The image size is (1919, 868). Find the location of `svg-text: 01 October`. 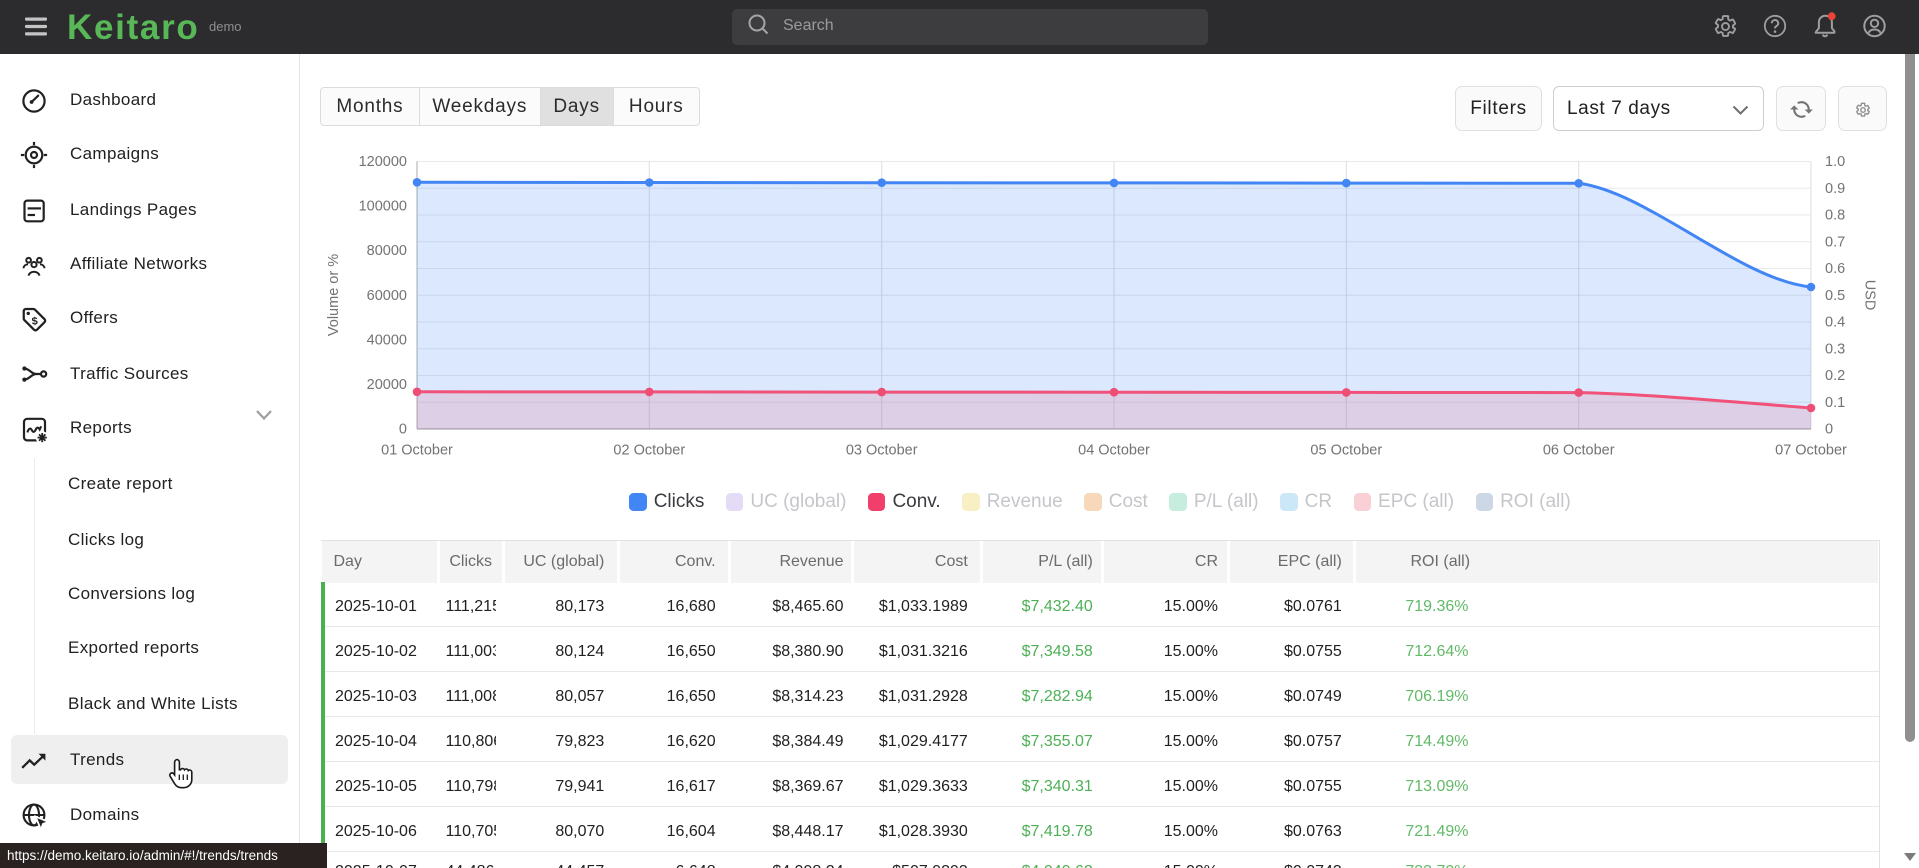

svg-text: 01 October is located at coordinates (417, 451).